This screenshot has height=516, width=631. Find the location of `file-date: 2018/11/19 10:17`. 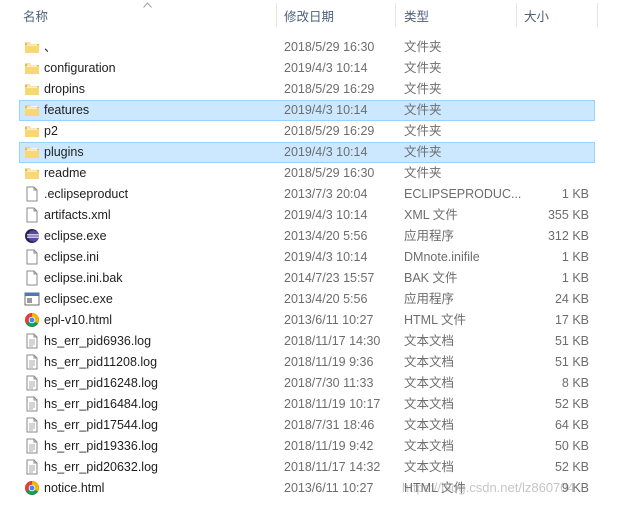

file-date: 2018/11/19 10:17 is located at coordinates (332, 404).